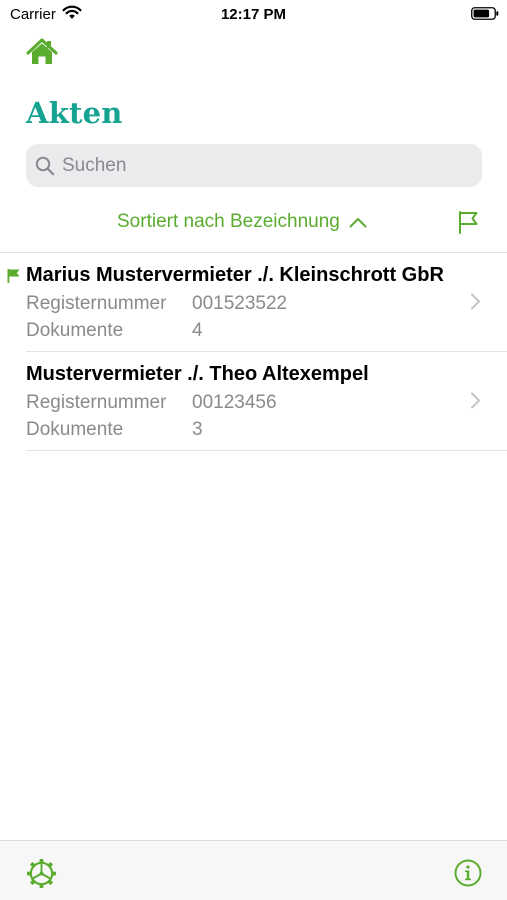 The height and width of the screenshot is (900, 507). What do you see at coordinates (485, 13) in the screenshot?
I see `battery-icon` at bounding box center [485, 13].